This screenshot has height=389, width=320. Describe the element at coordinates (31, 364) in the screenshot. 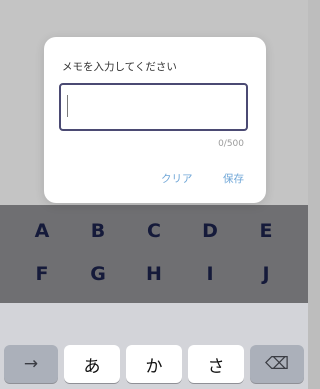

I see `next-key: →` at that location.